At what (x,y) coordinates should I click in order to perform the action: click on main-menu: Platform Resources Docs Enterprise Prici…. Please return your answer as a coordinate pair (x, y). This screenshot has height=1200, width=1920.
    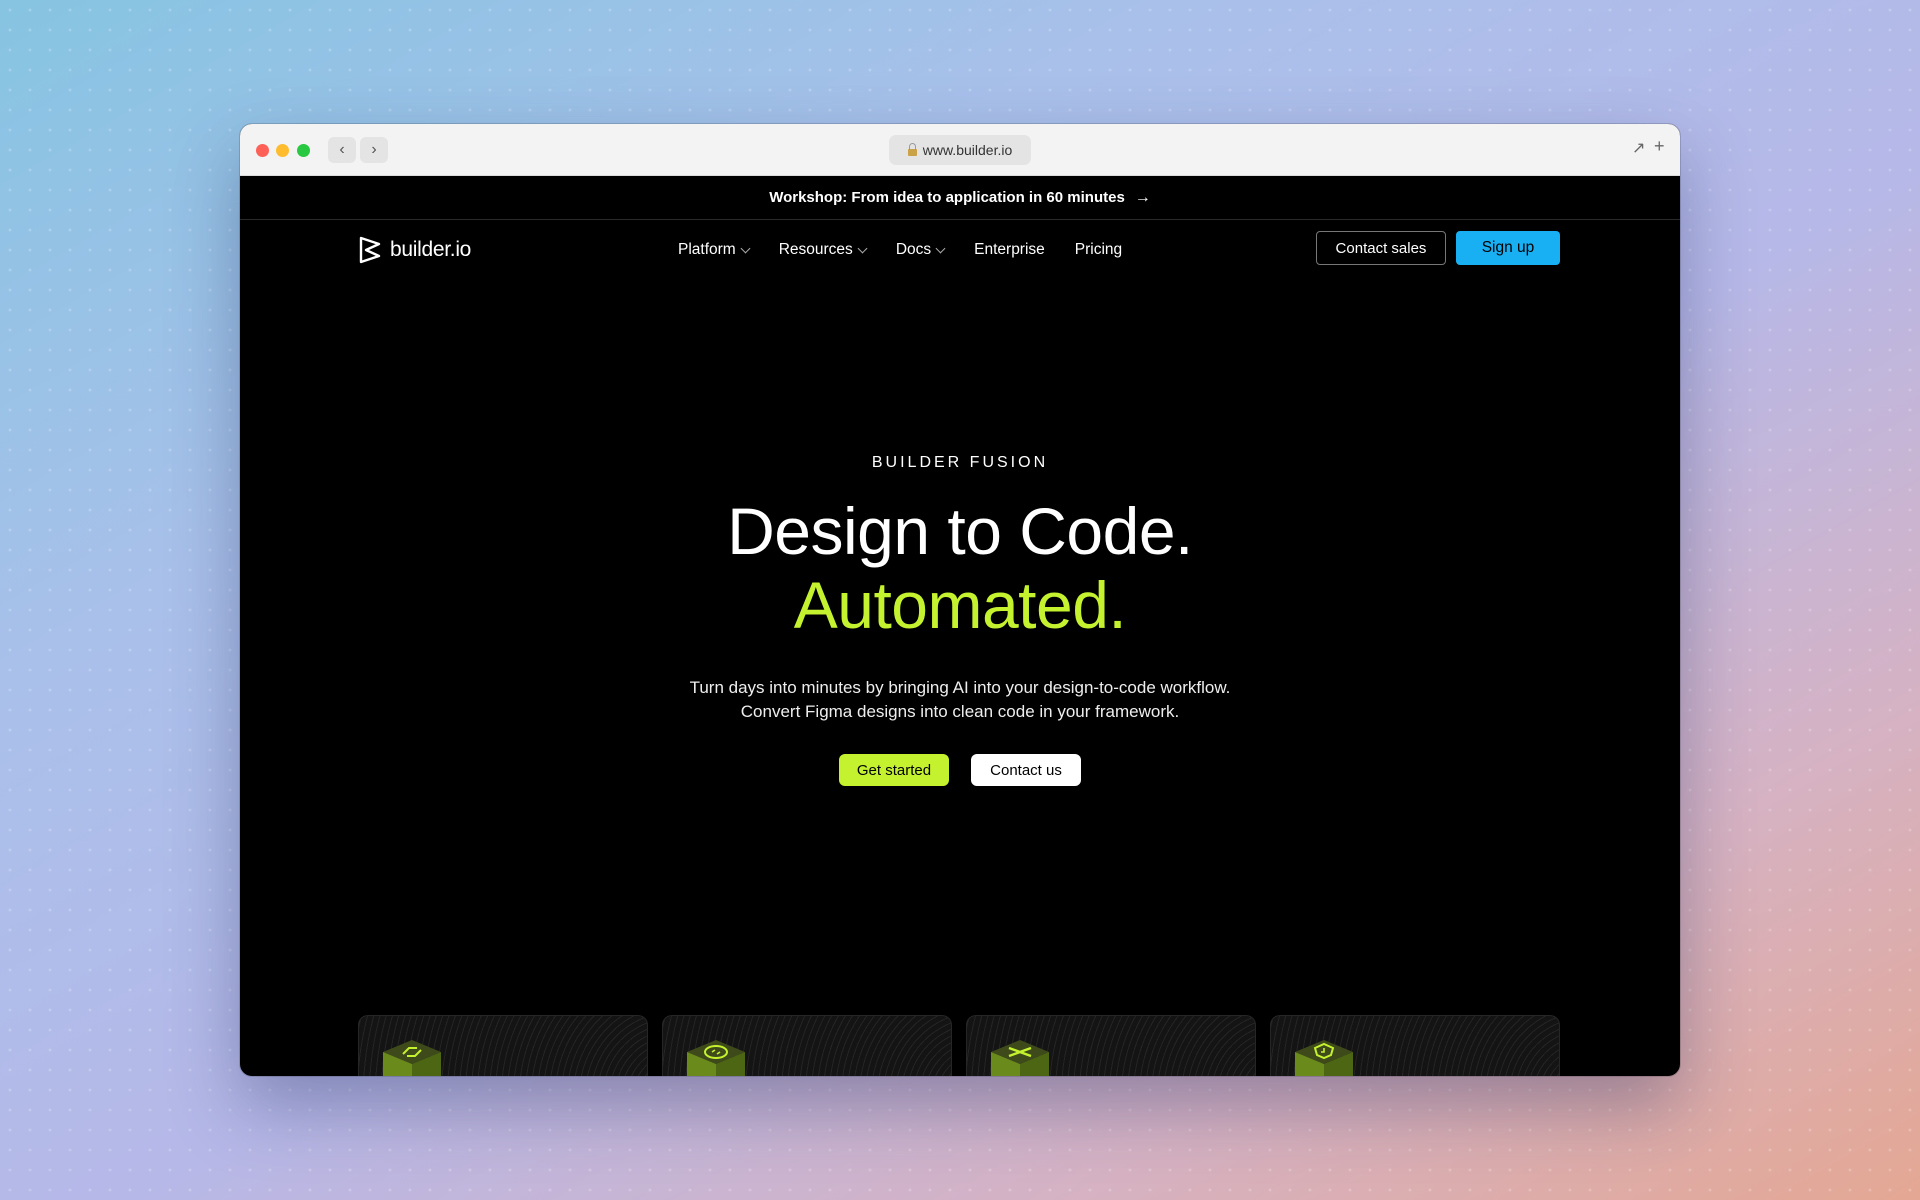
    Looking at the image, I should click on (900, 250).